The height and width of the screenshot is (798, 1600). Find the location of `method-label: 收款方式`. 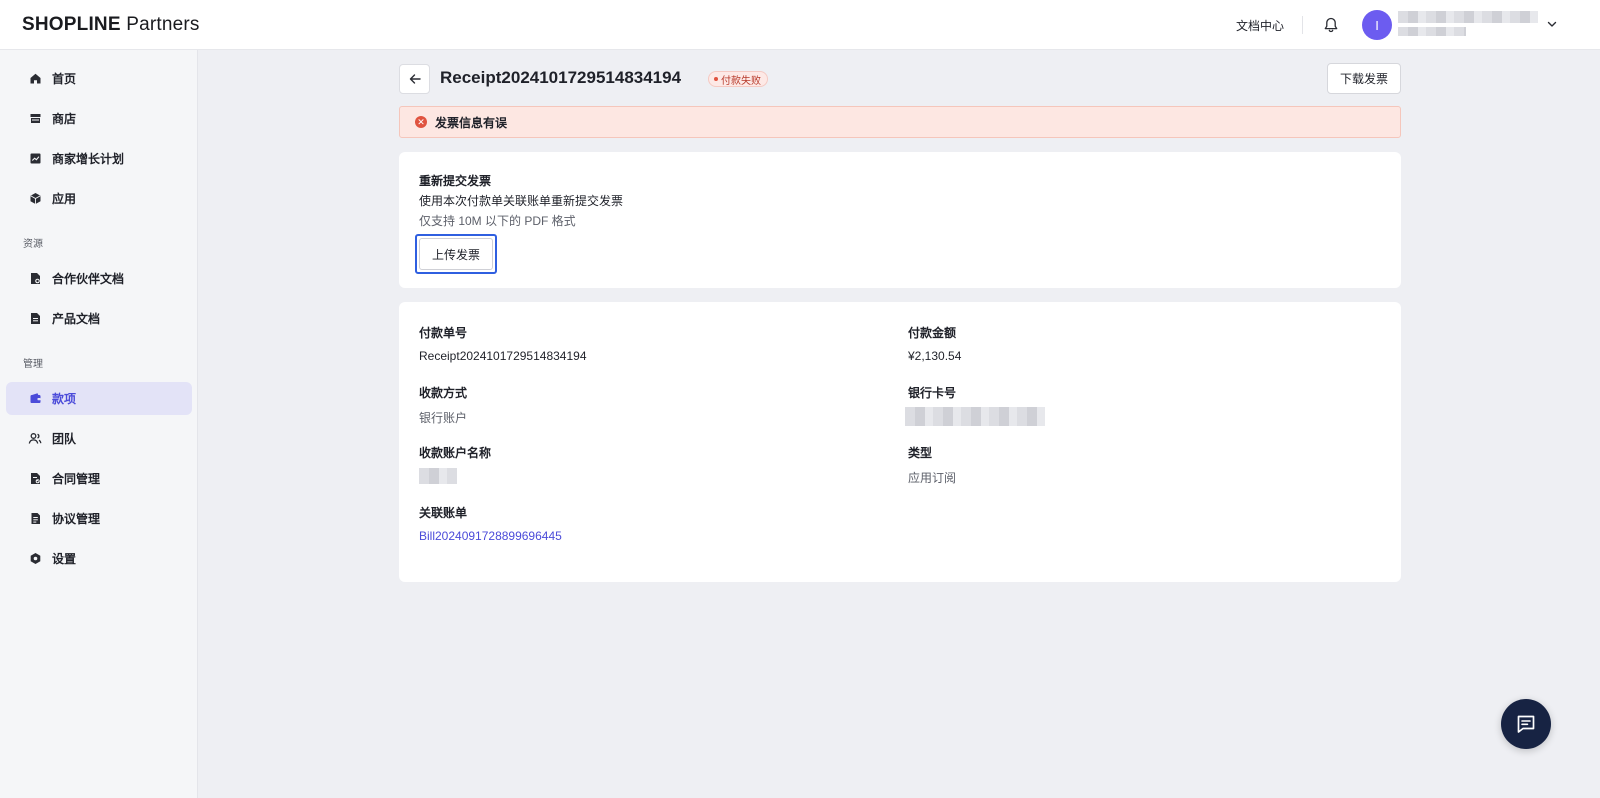

method-label: 收款方式 is located at coordinates (443, 393).